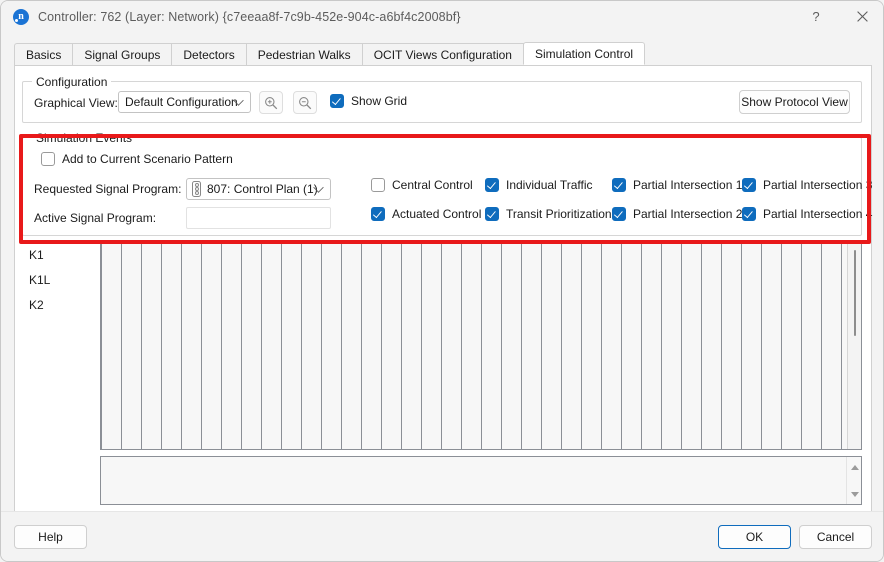 This screenshot has width=884, height=562. I want to click on help-button-label: Help, so click(50, 537).